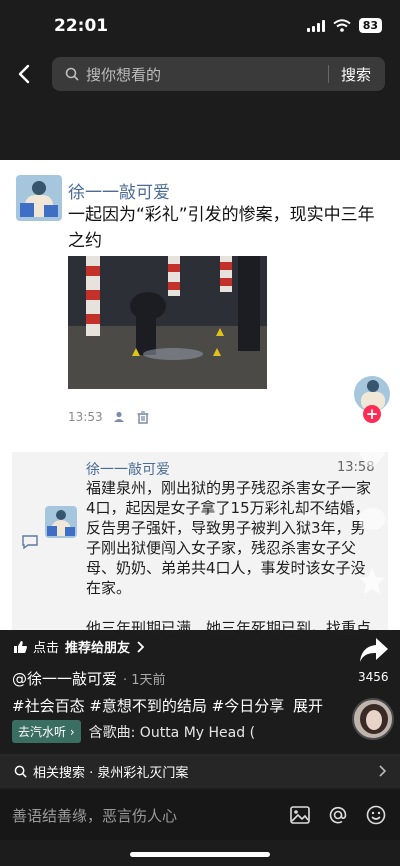 This screenshot has width=400, height=866. I want to click on share-count: 3456, so click(373, 677).